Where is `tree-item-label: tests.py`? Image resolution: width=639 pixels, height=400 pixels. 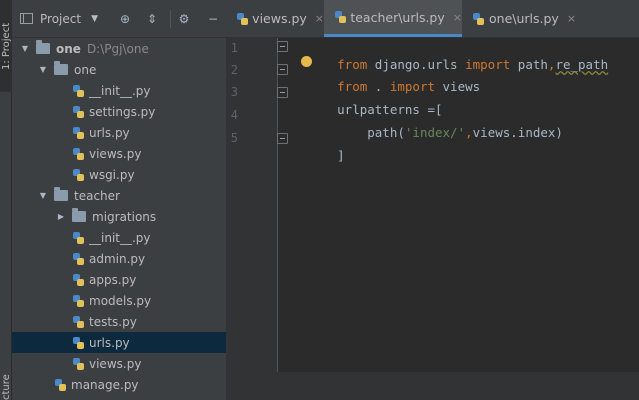
tree-item-label: tests.py is located at coordinates (113, 321).